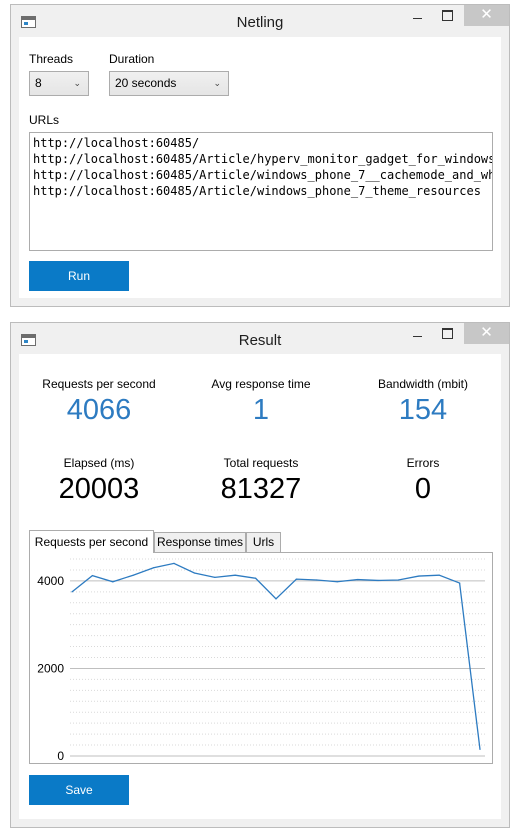 The height and width of the screenshot is (831, 519). Describe the element at coordinates (260, 339) in the screenshot. I see `title-bar: Result ✕` at that location.